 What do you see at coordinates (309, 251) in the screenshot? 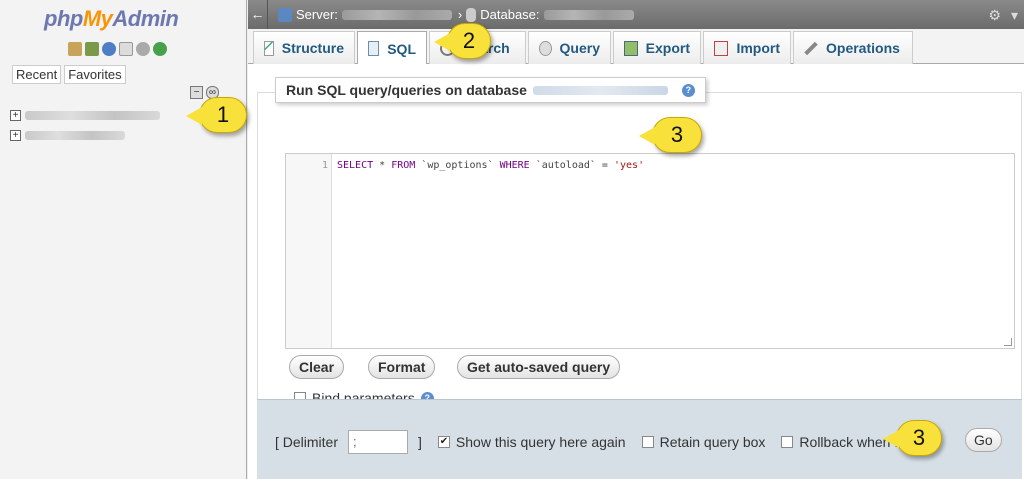
I see `line-gutter` at bounding box center [309, 251].